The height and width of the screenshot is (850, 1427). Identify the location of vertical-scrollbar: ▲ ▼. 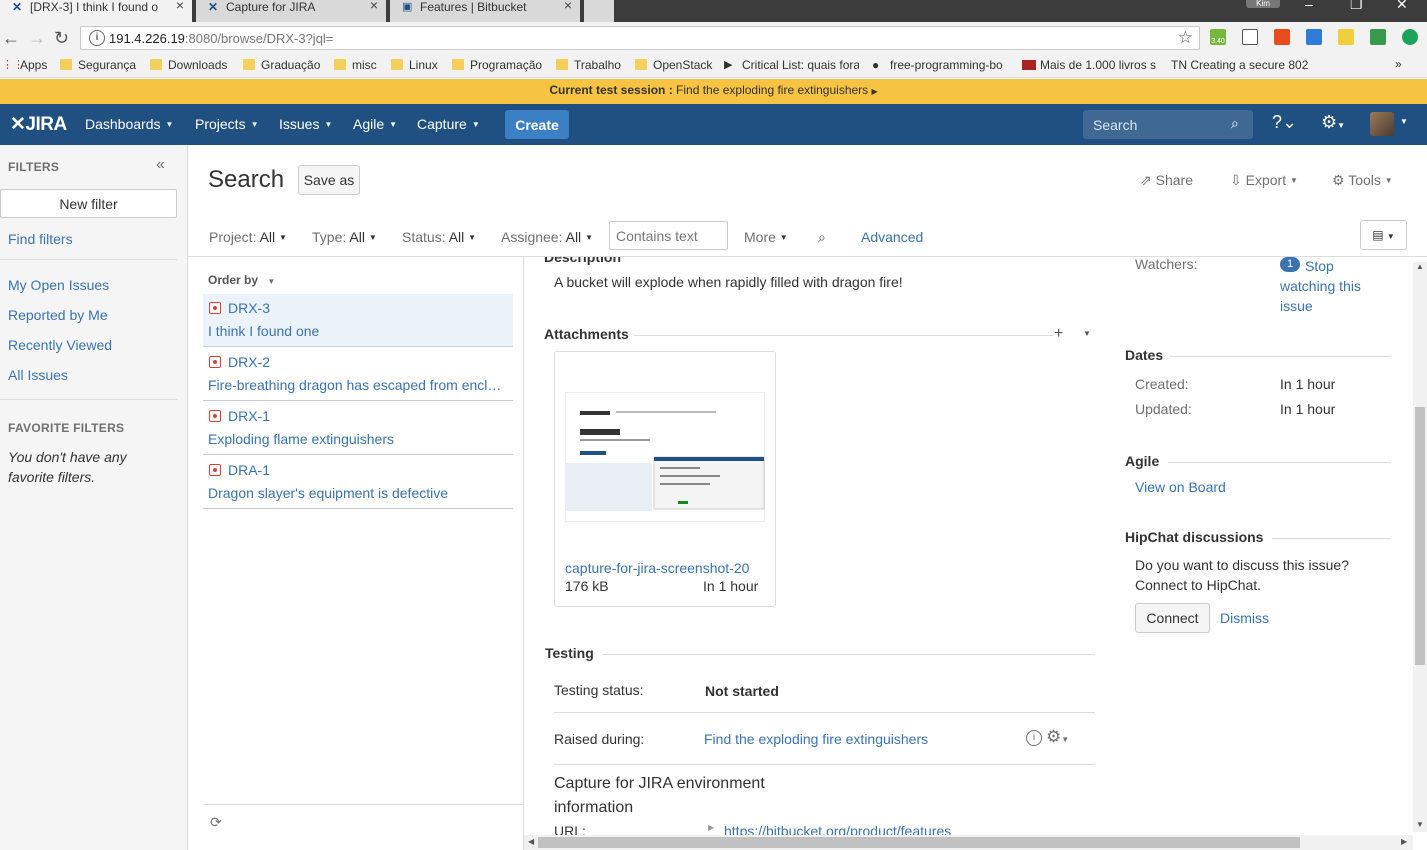
(1420, 547).